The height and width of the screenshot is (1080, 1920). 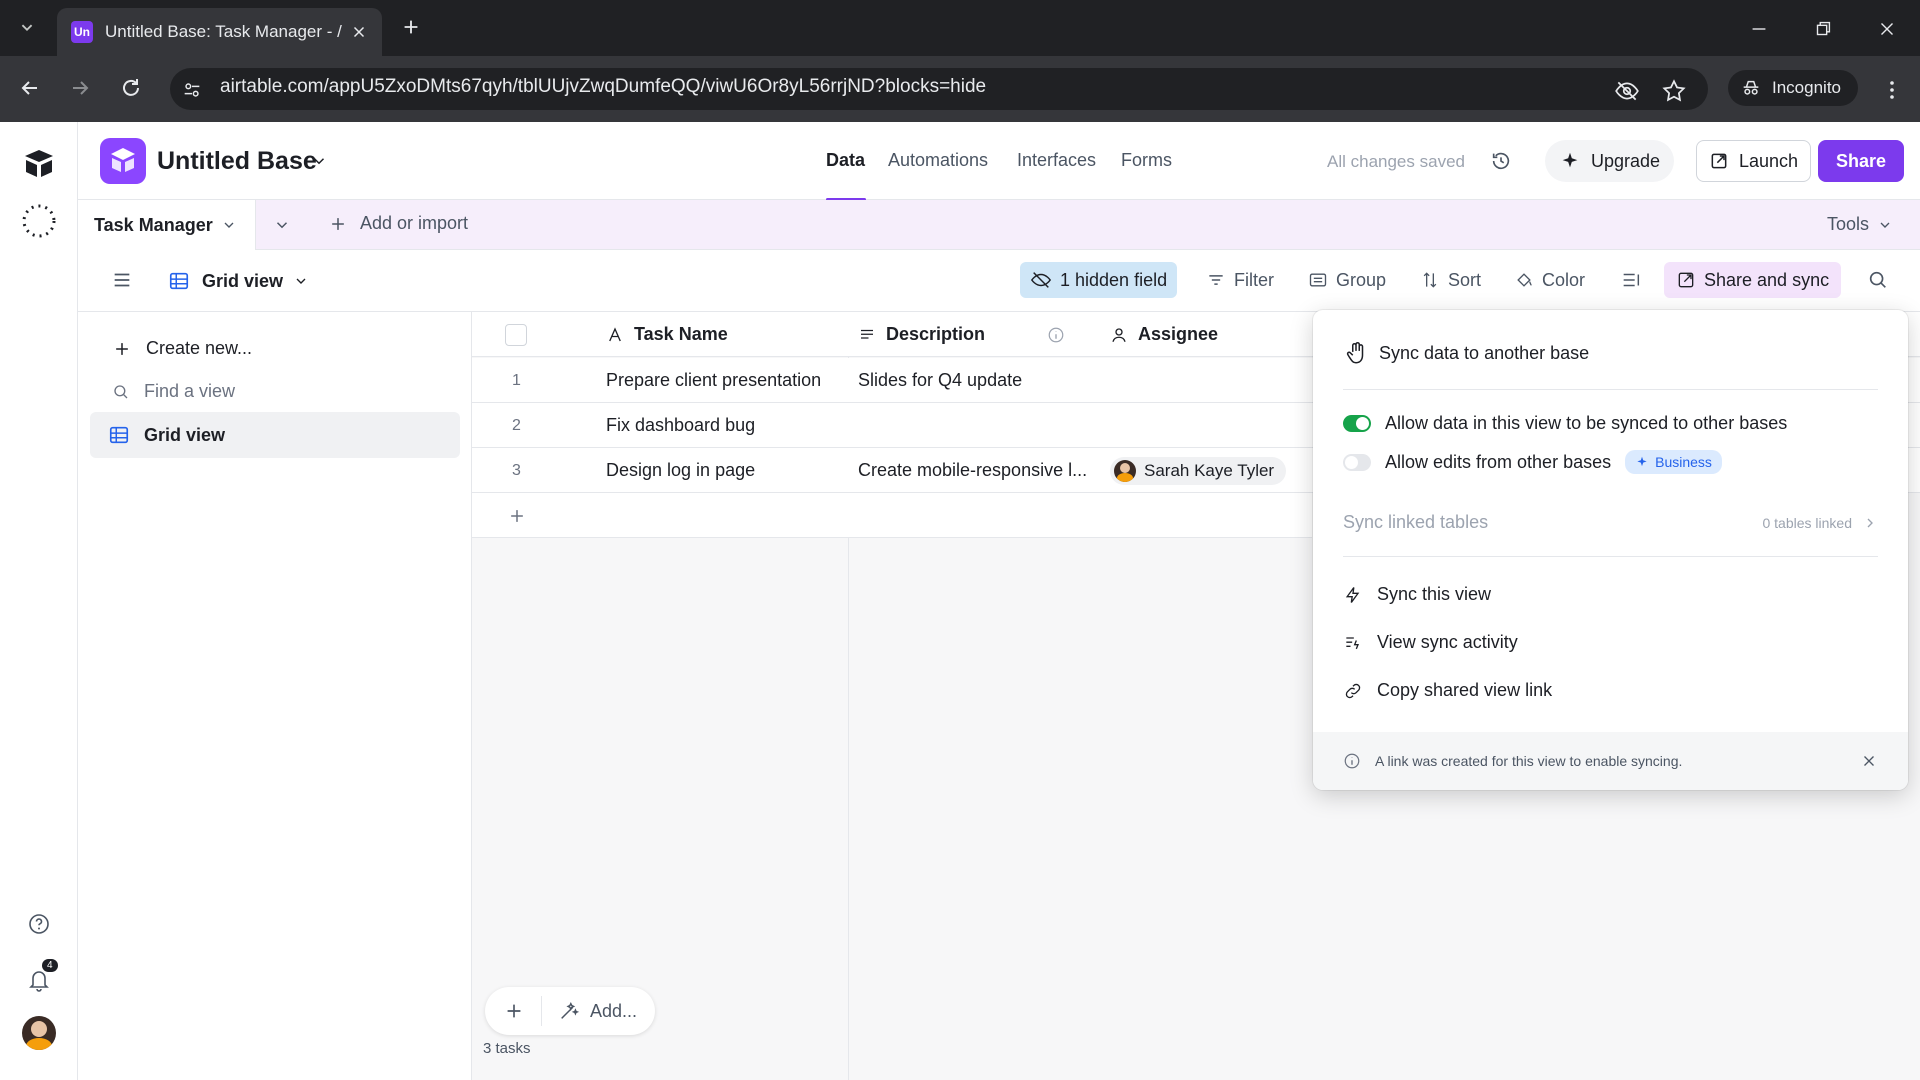 I want to click on column-header-assignee: Assignee, so click(x=1210, y=334).